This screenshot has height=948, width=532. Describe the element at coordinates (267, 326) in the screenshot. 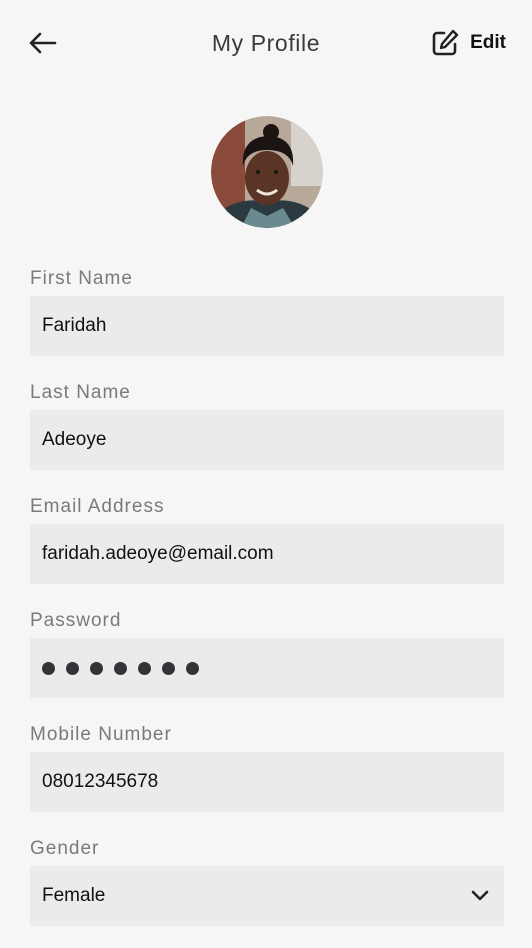

I see `first-name-input: Faridah` at that location.